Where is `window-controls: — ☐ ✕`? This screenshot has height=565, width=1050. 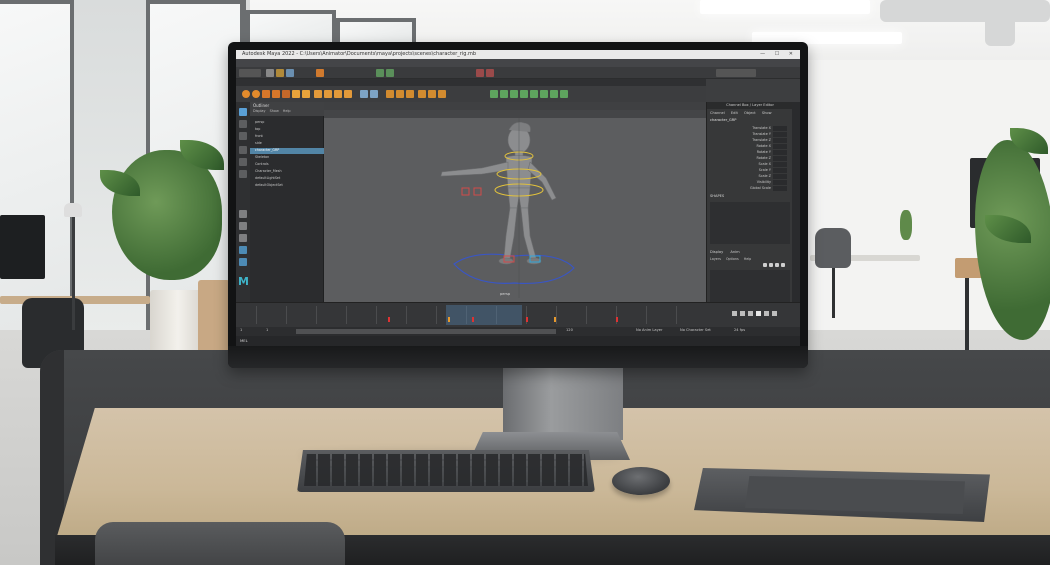 window-controls: — ☐ ✕ is located at coordinates (778, 54).